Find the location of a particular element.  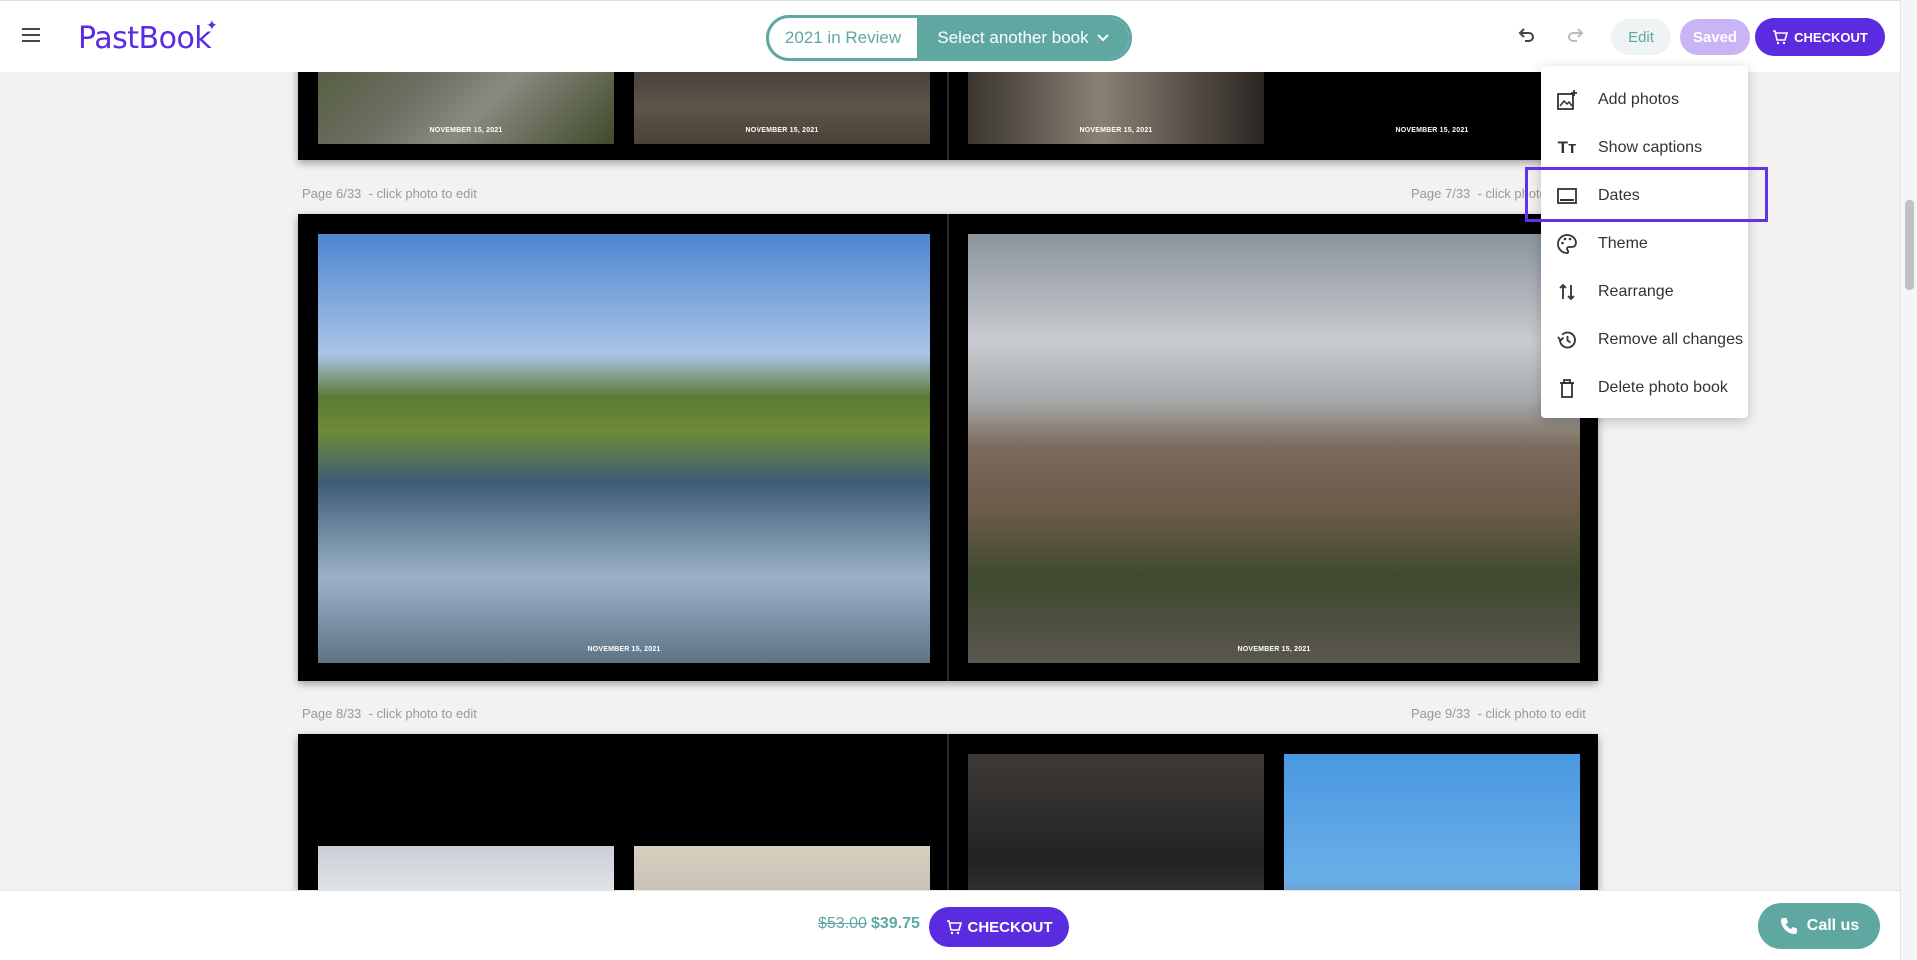

photo-street-people: NOVEMBER 15, 2021 is located at coordinates (1116, 108).